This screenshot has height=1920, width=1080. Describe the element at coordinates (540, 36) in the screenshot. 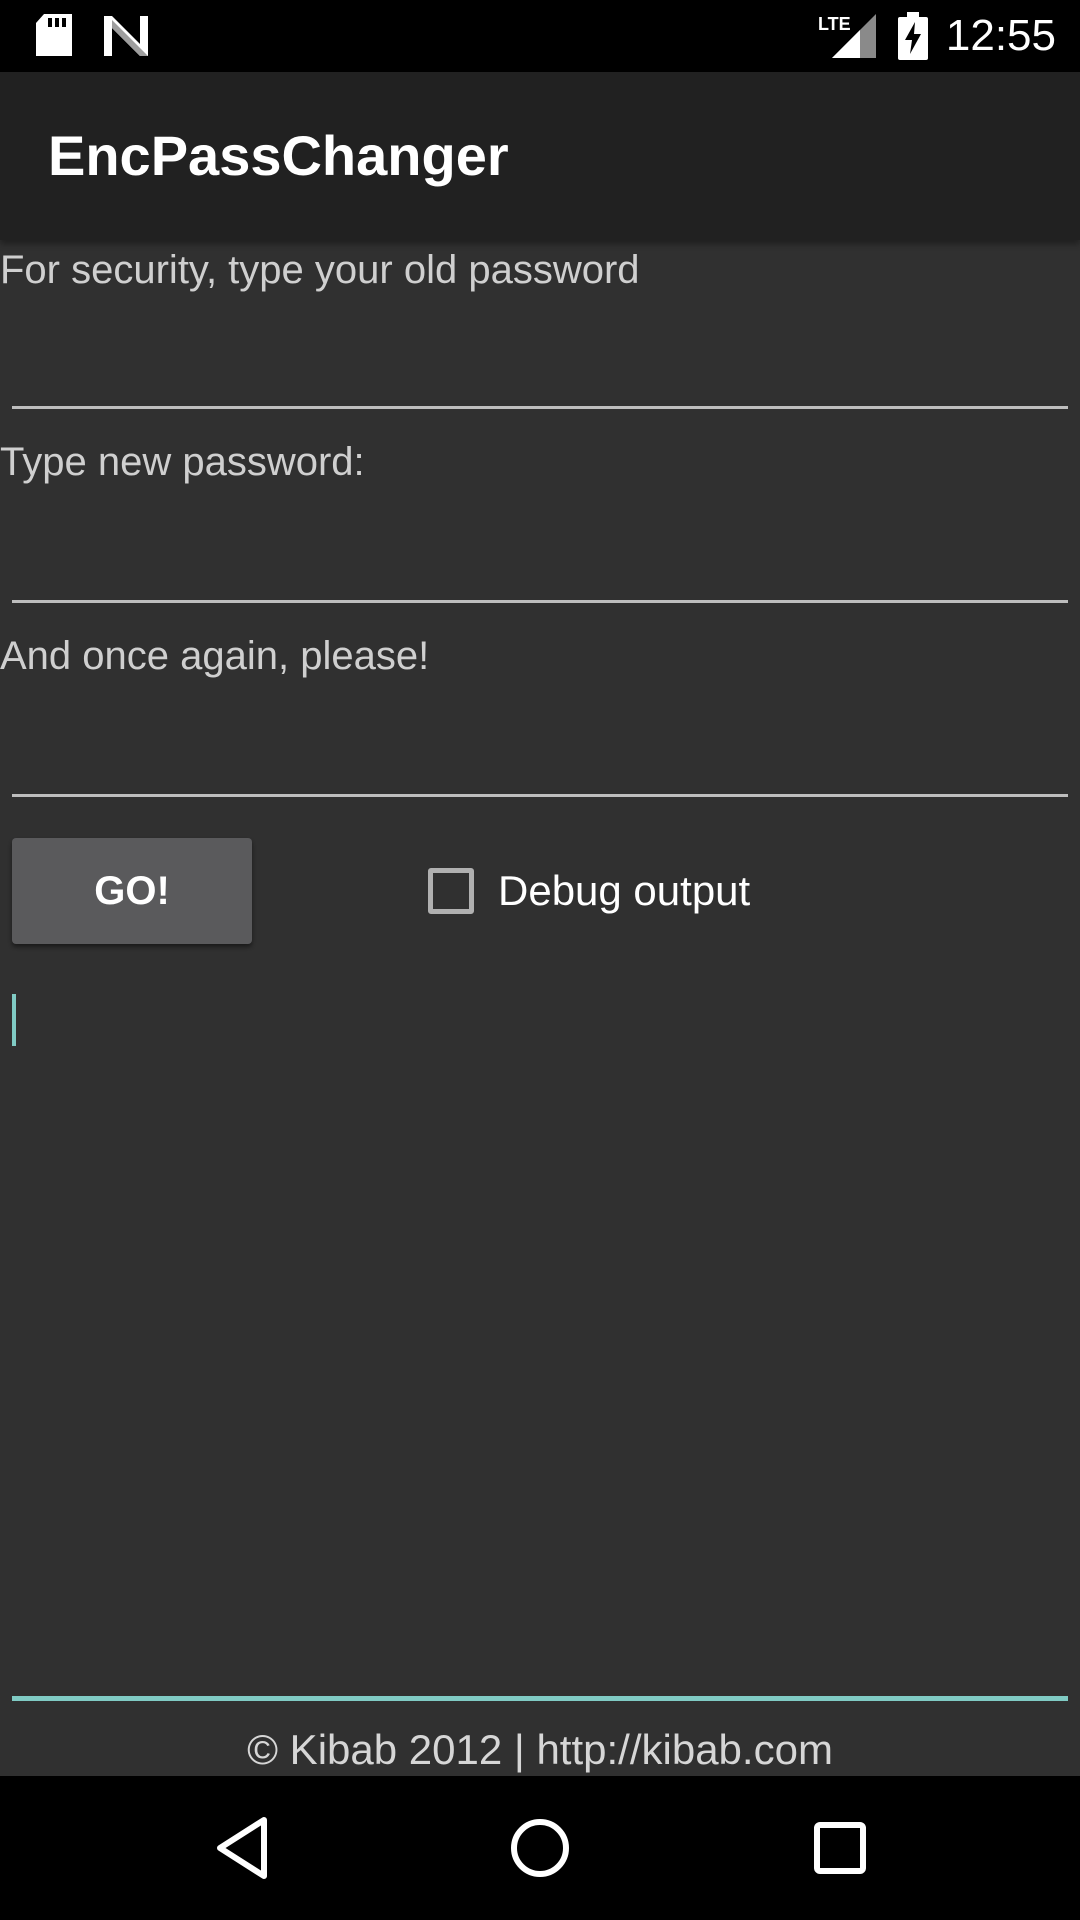

I see `status-bar: LTE 12:55` at that location.